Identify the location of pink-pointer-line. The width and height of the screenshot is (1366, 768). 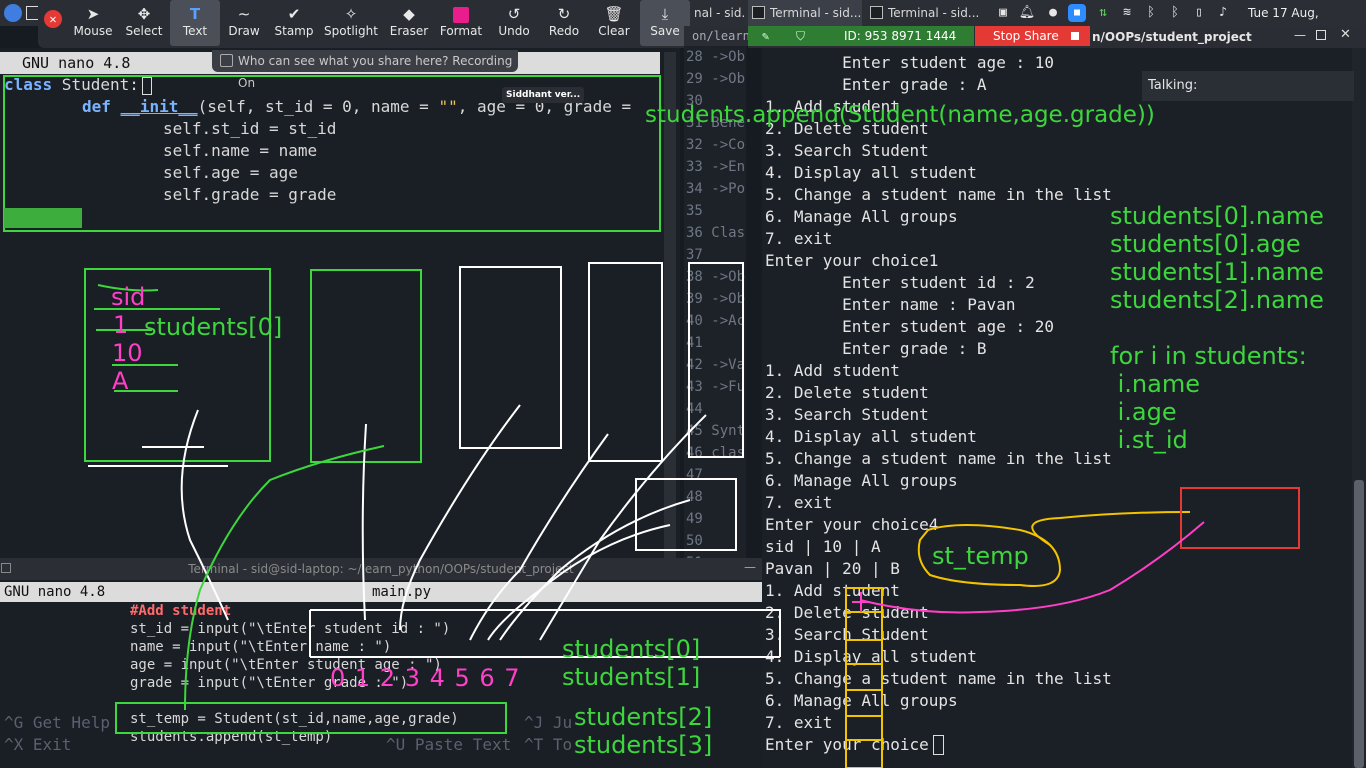
(1032, 567).